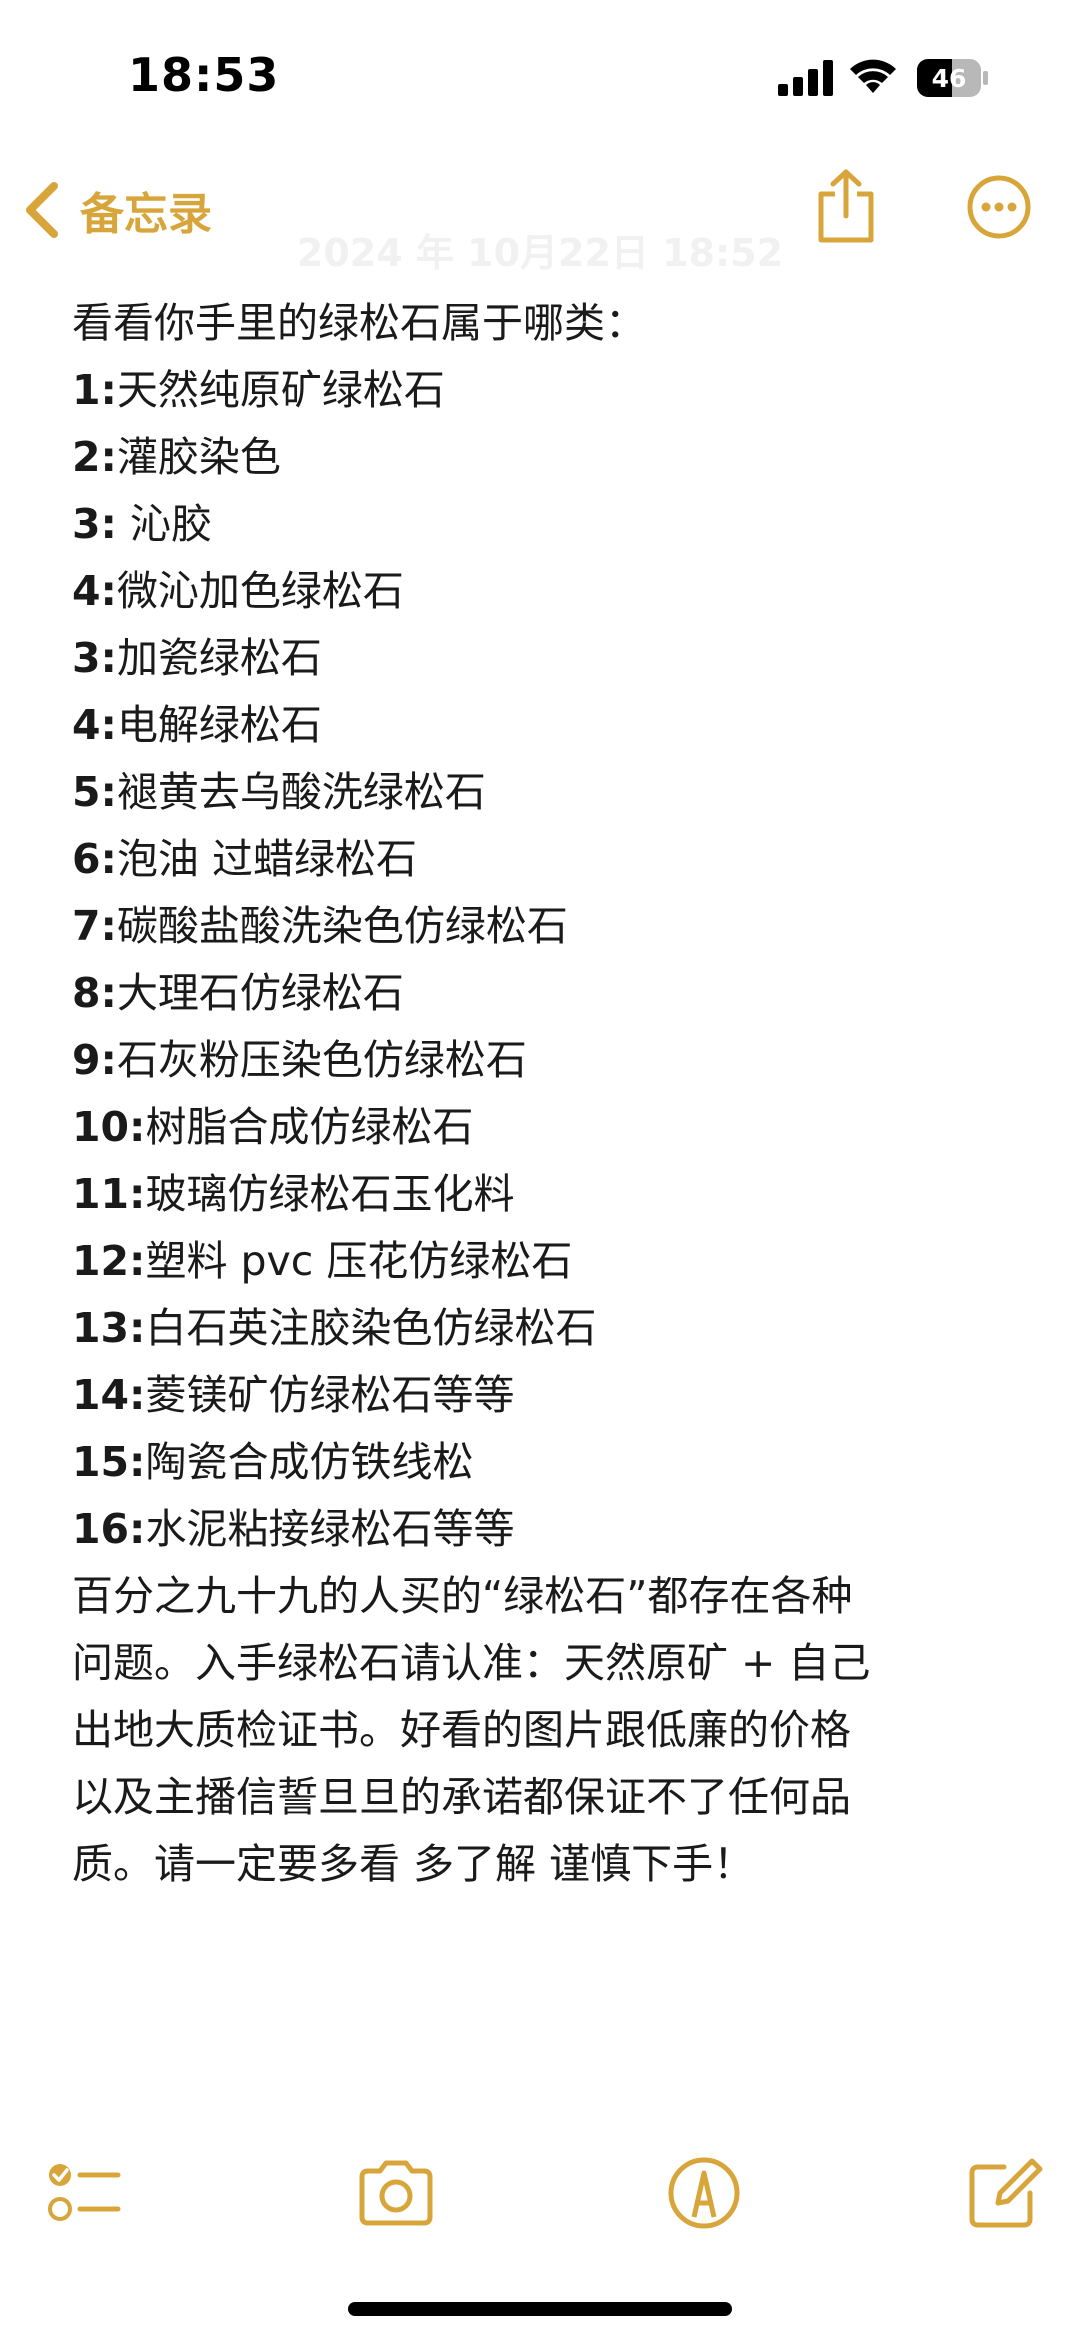  Describe the element at coordinates (293, 1194) in the screenshot. I see `list-item: 11:玻璃仿绿松石玉化料` at that location.